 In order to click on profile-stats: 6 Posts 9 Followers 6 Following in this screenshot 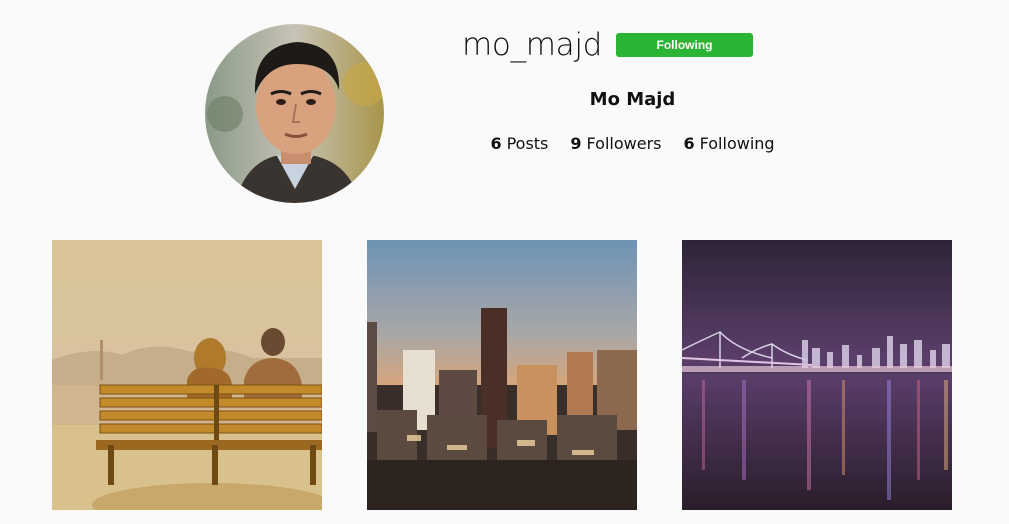, I will do `click(632, 144)`.